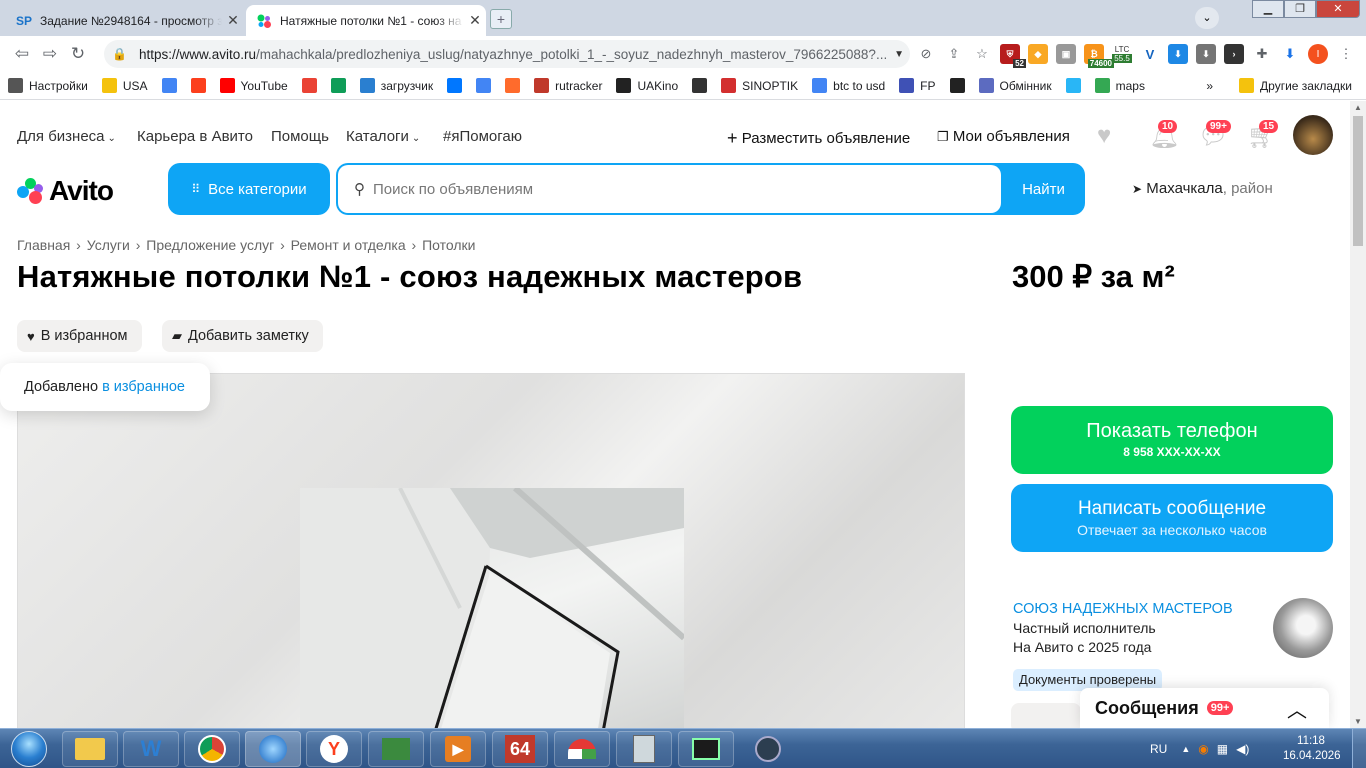  Describe the element at coordinates (108, 245) in the screenshot. I see `breadcrumb-link: Услуги` at that location.